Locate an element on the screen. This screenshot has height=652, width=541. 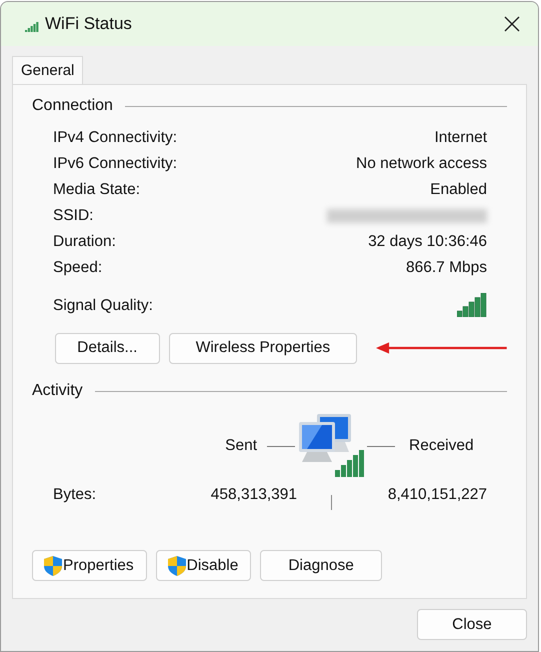
field-label: Signal Quality: is located at coordinates (103, 306).